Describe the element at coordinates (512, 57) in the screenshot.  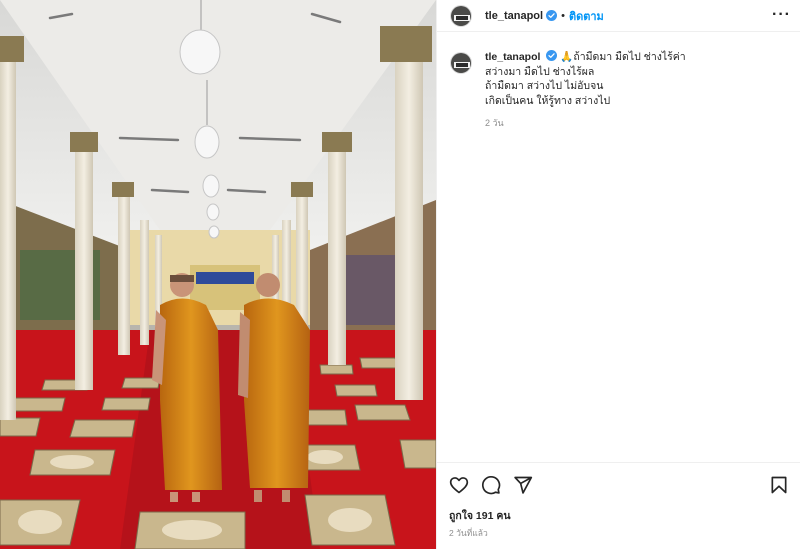
I see `caption-username: tle_tanapol` at that location.